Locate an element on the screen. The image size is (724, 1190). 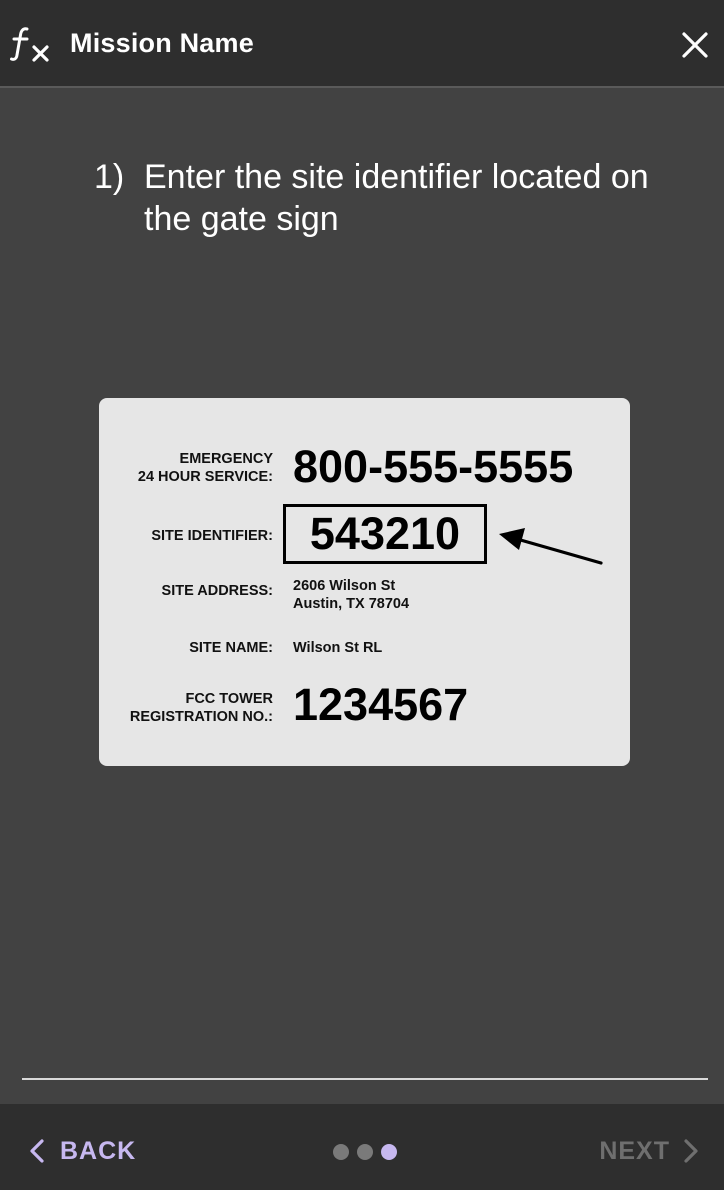
page-dot-3-active is located at coordinates (389, 1152).